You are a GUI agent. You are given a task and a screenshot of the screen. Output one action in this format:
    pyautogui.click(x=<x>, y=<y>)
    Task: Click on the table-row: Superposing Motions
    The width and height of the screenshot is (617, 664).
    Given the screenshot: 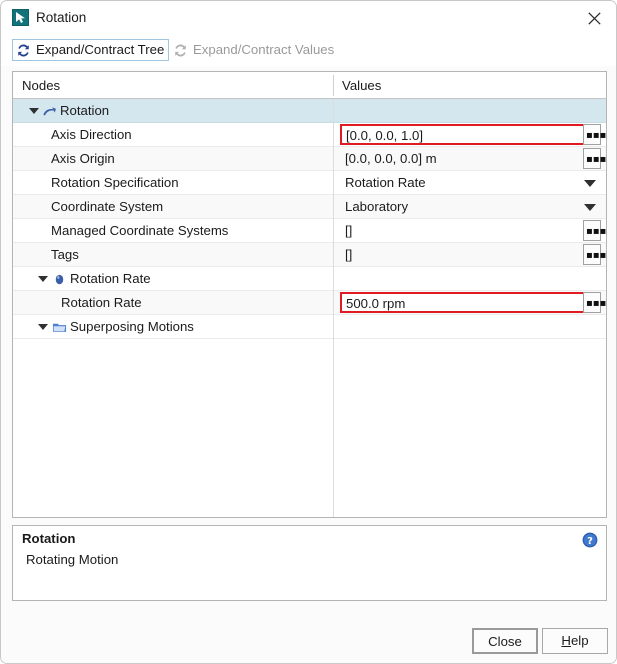 What is the action you would take?
    pyautogui.click(x=309, y=327)
    